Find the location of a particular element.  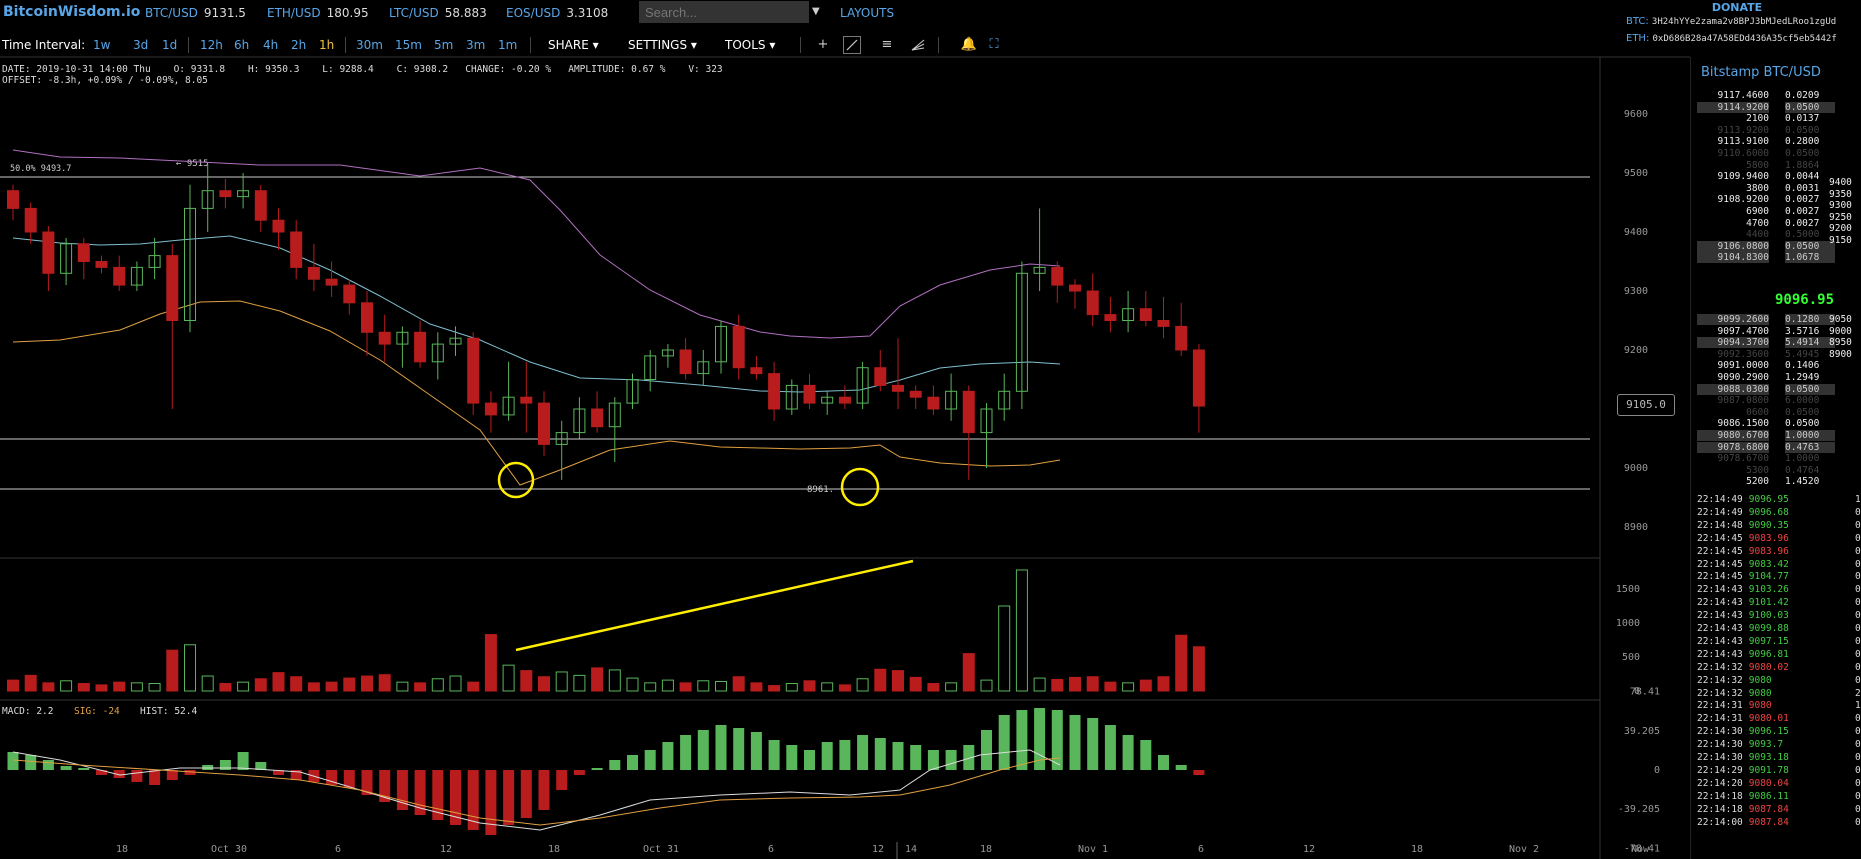

horizontal-lines-icon: ≡ is located at coordinates (887, 45).